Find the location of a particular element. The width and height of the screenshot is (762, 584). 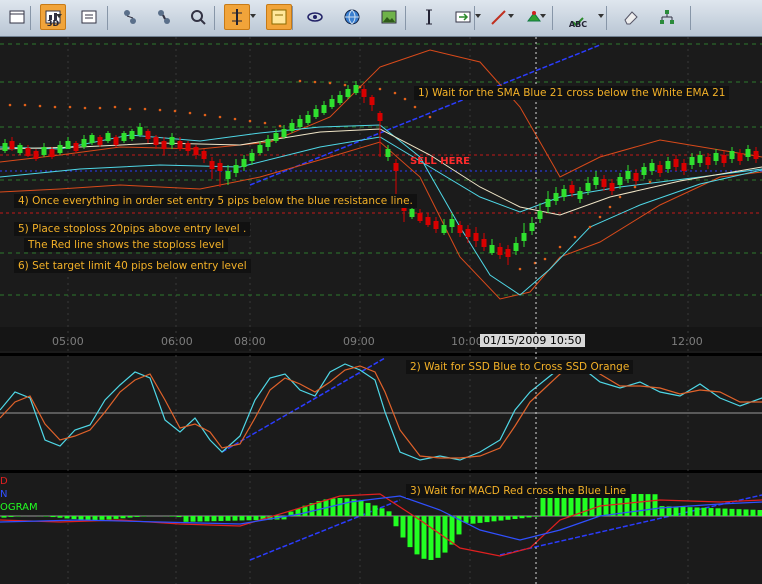

text-cursor-button is located at coordinates (429, 17).